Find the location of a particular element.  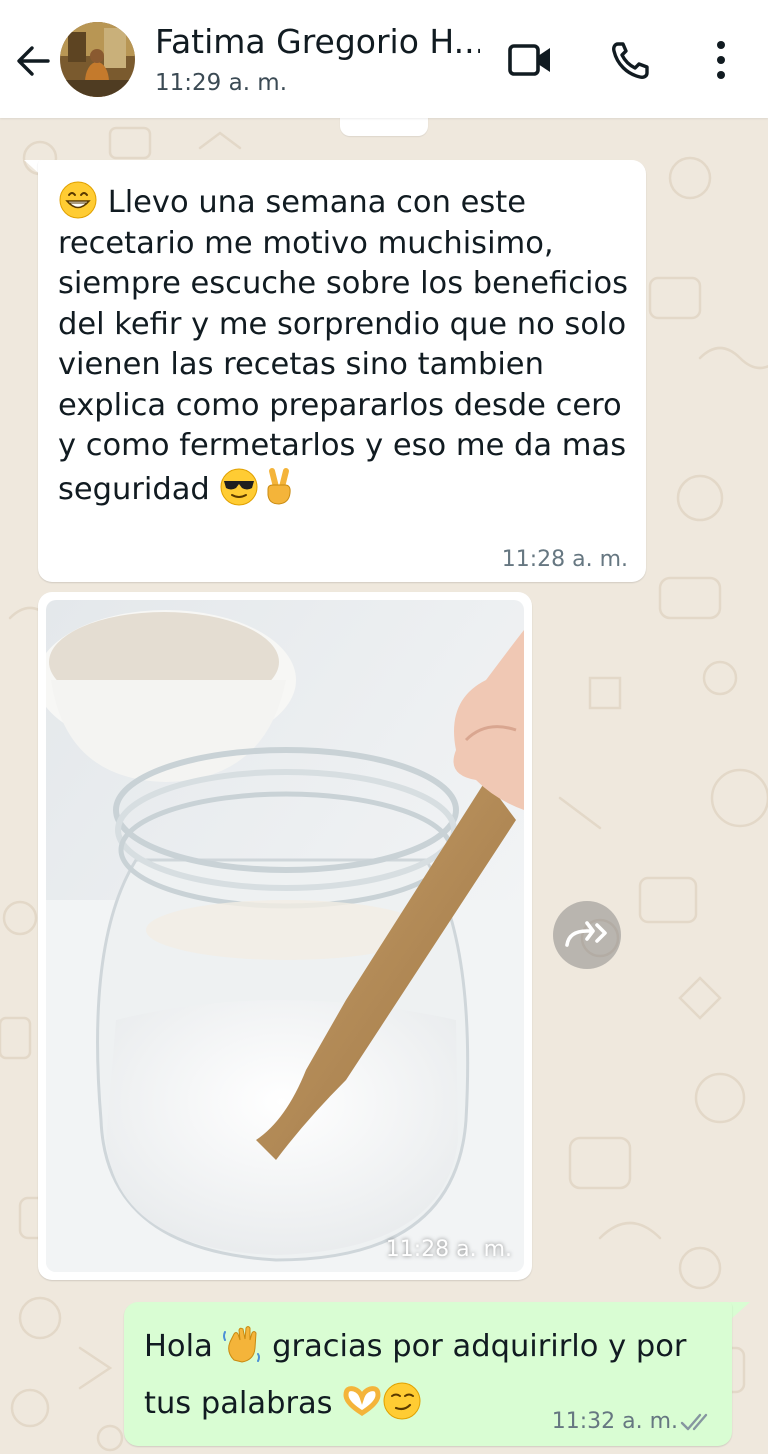

avatar-photo is located at coordinates (97, 59).